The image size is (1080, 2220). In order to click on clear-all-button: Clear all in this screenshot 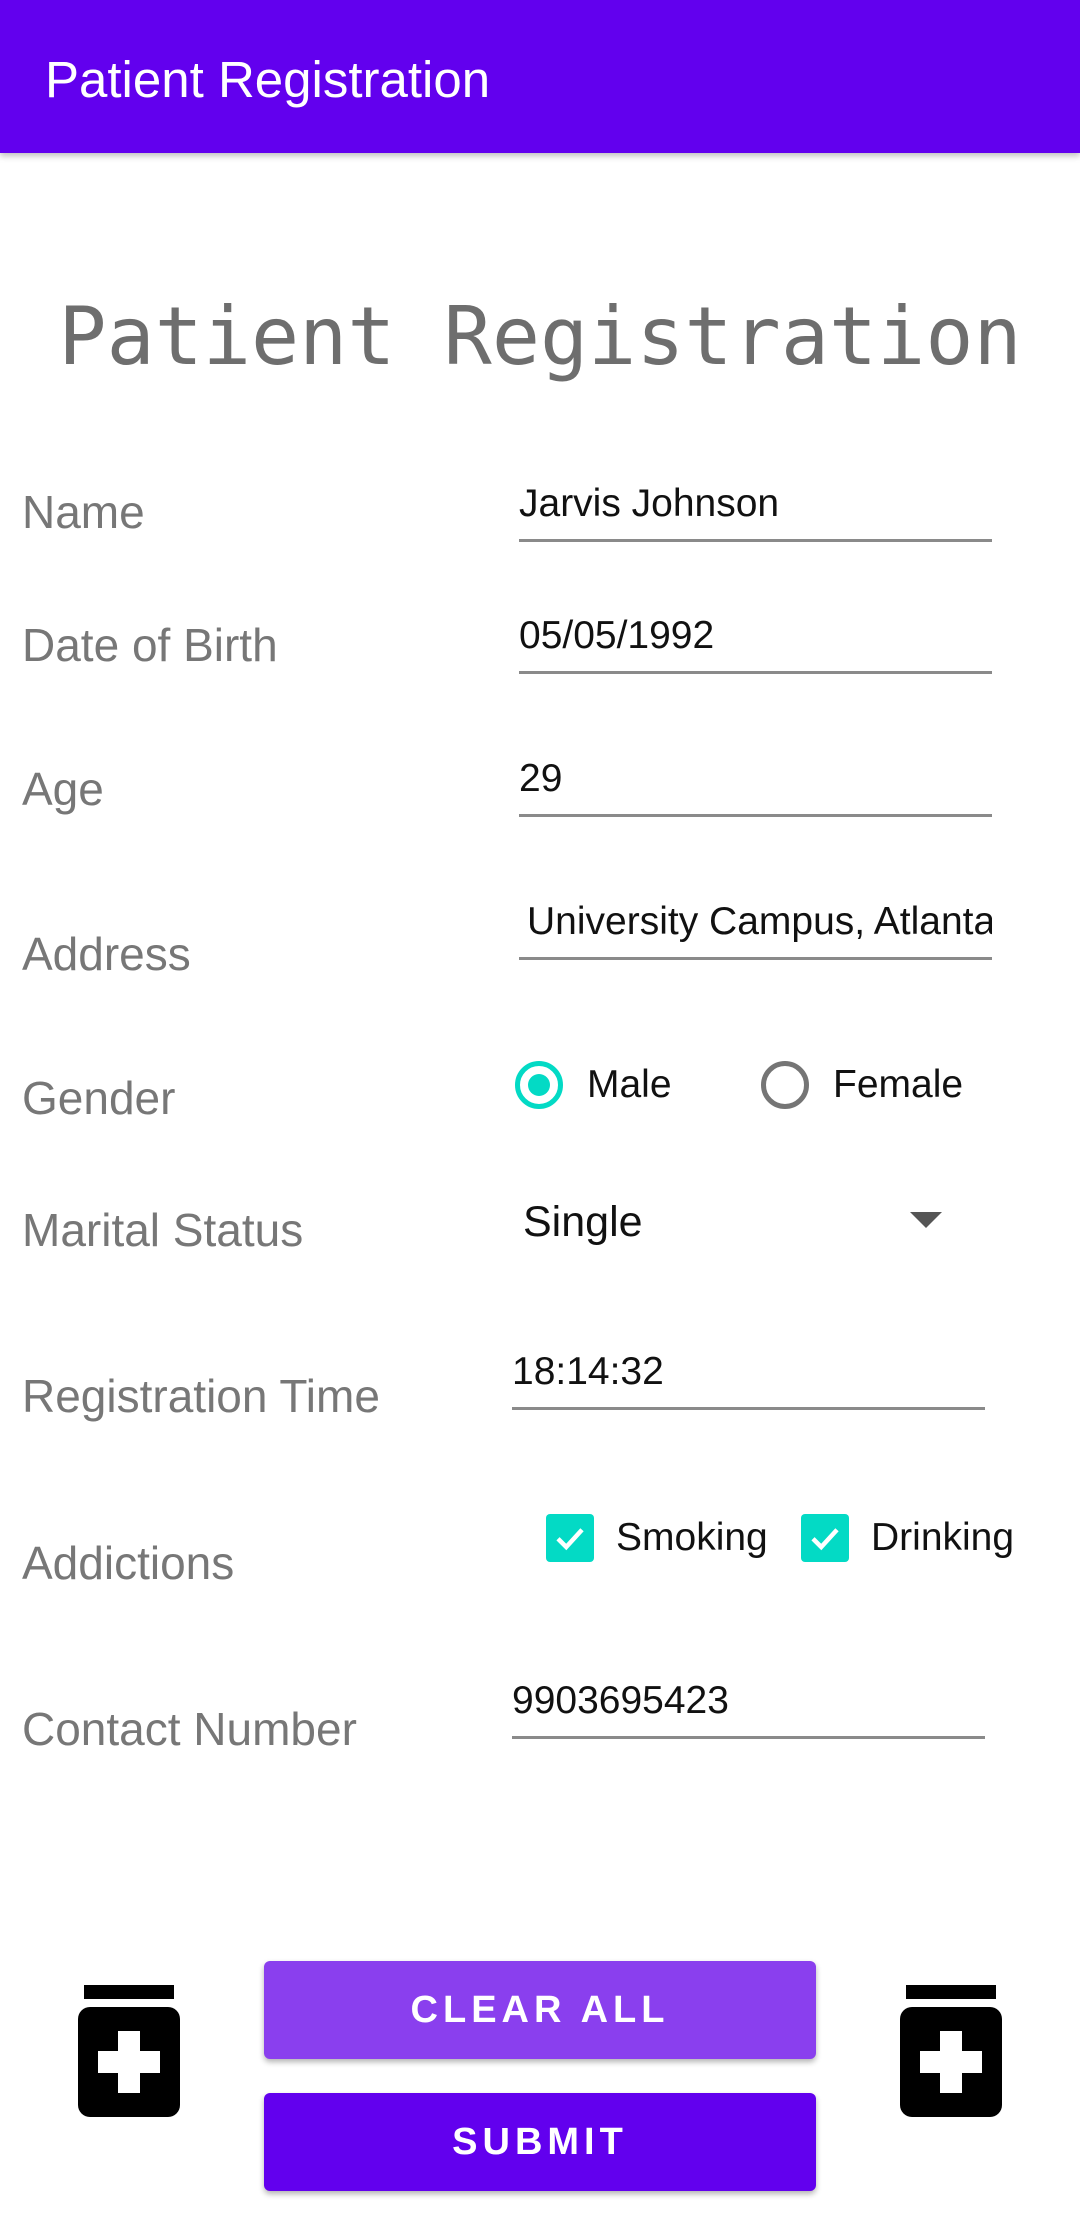, I will do `click(540, 2010)`.